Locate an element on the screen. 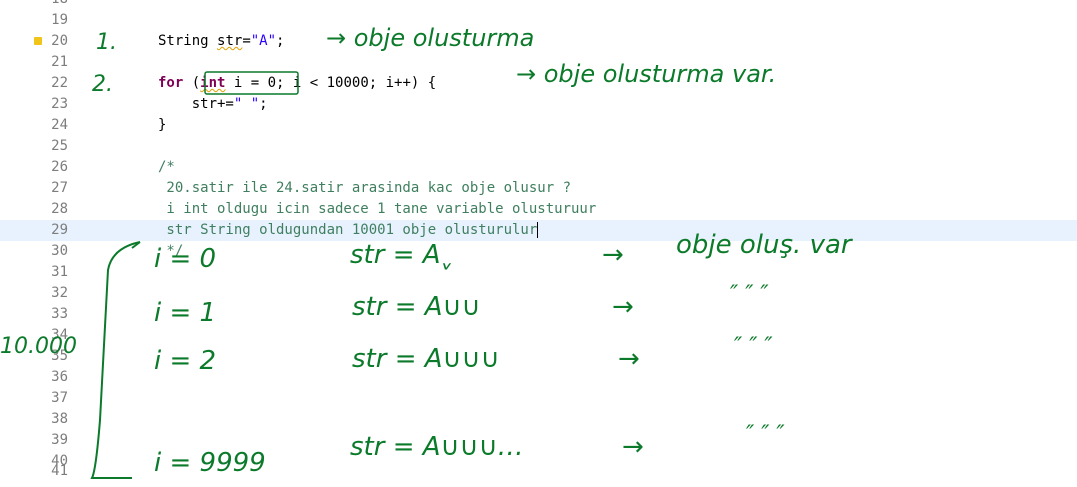 This screenshot has height=487, width=1077. ink-i-value: i = 0 is located at coordinates (185, 259).